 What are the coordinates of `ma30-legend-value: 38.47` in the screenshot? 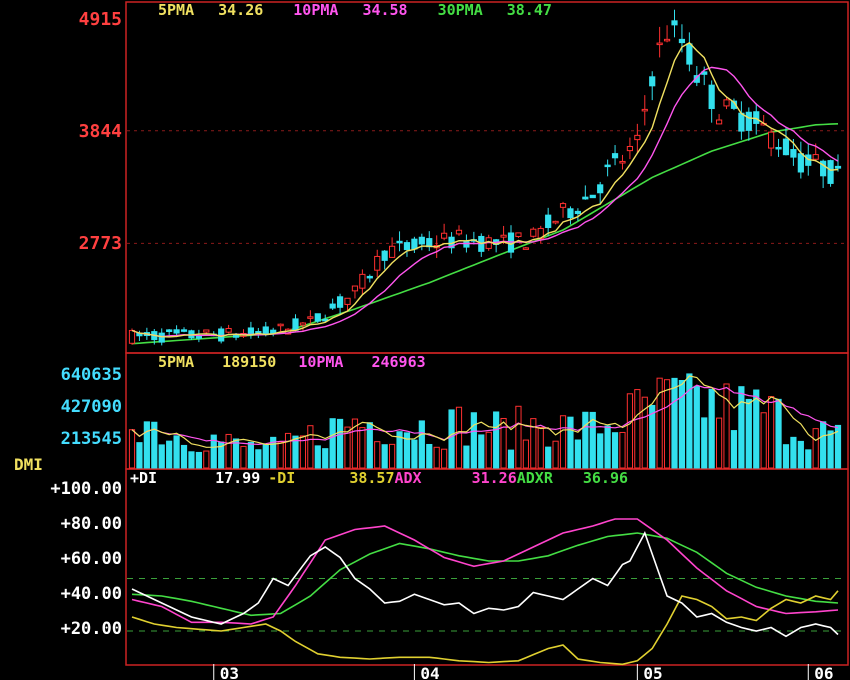 It's located at (529, 10).